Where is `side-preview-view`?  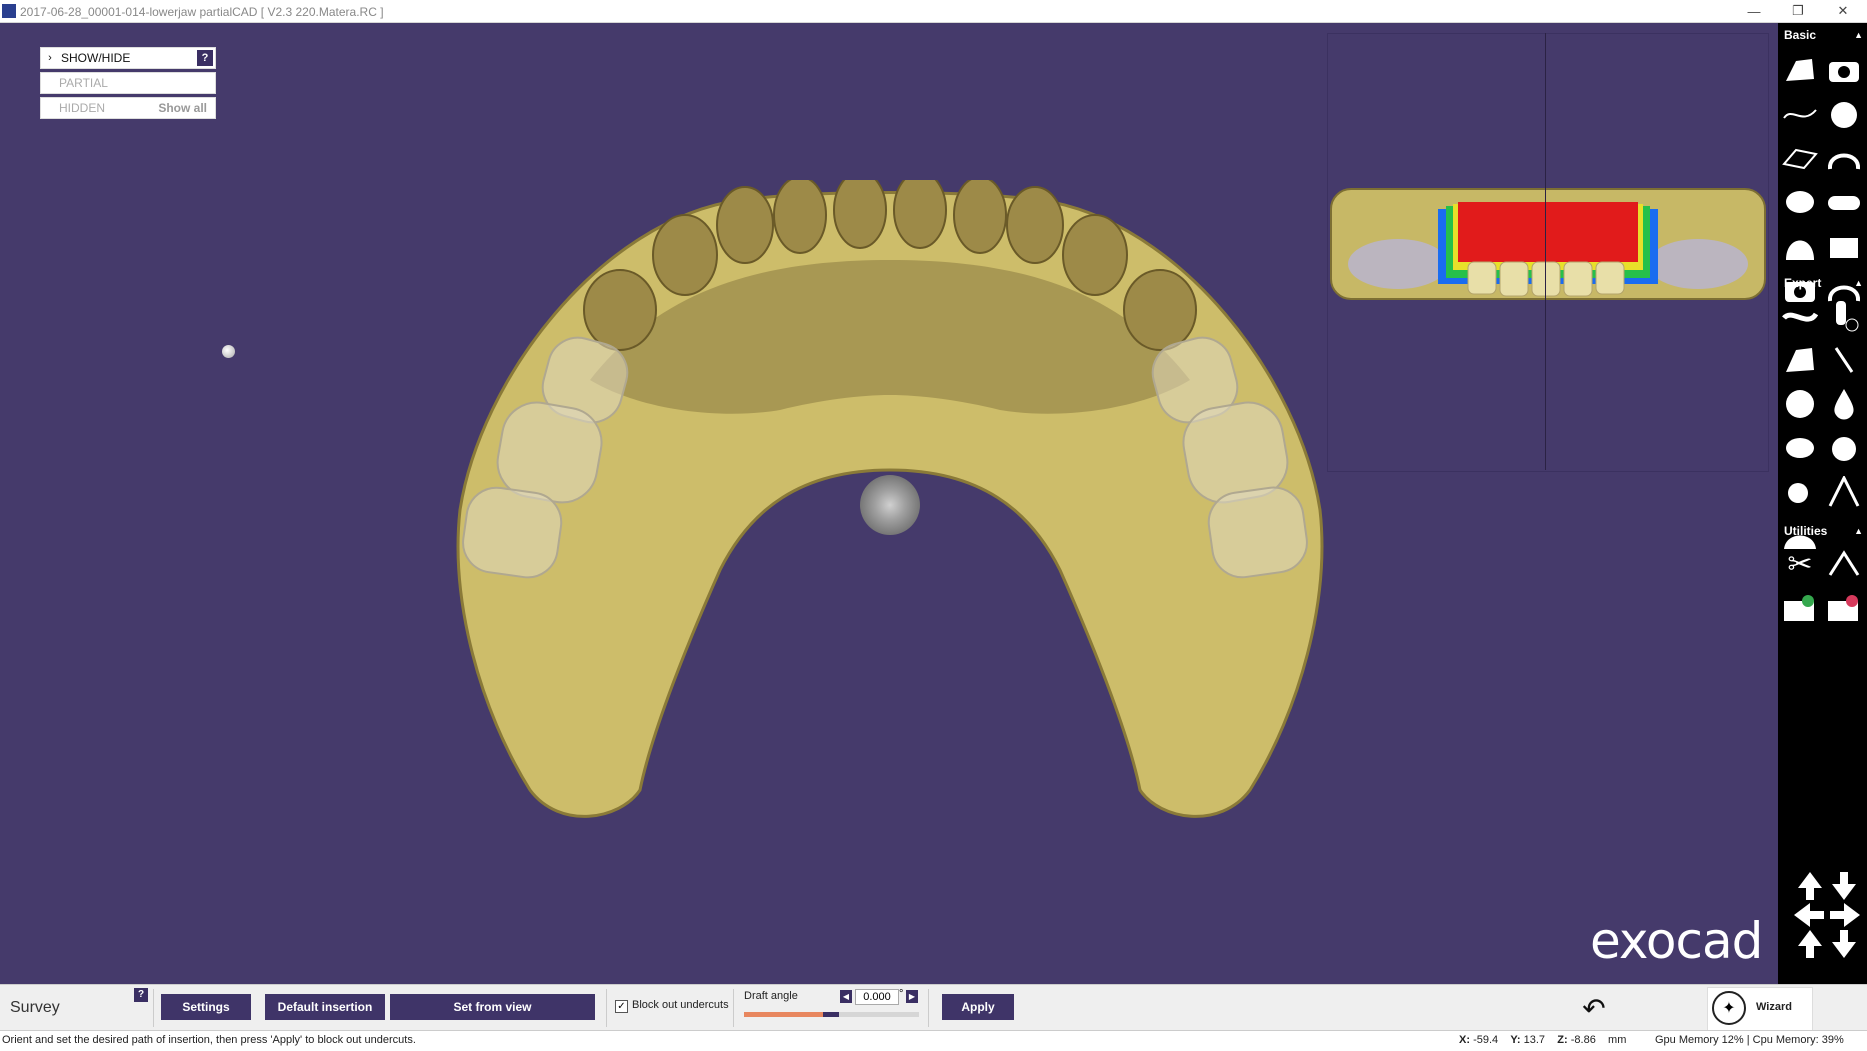 side-preview-view is located at coordinates (1548, 252).